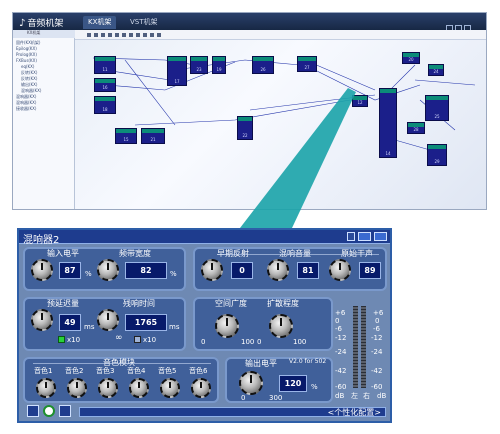 The height and width of the screenshot is (434, 500). I want to click on meter-unit-left: dB, so click(340, 396).